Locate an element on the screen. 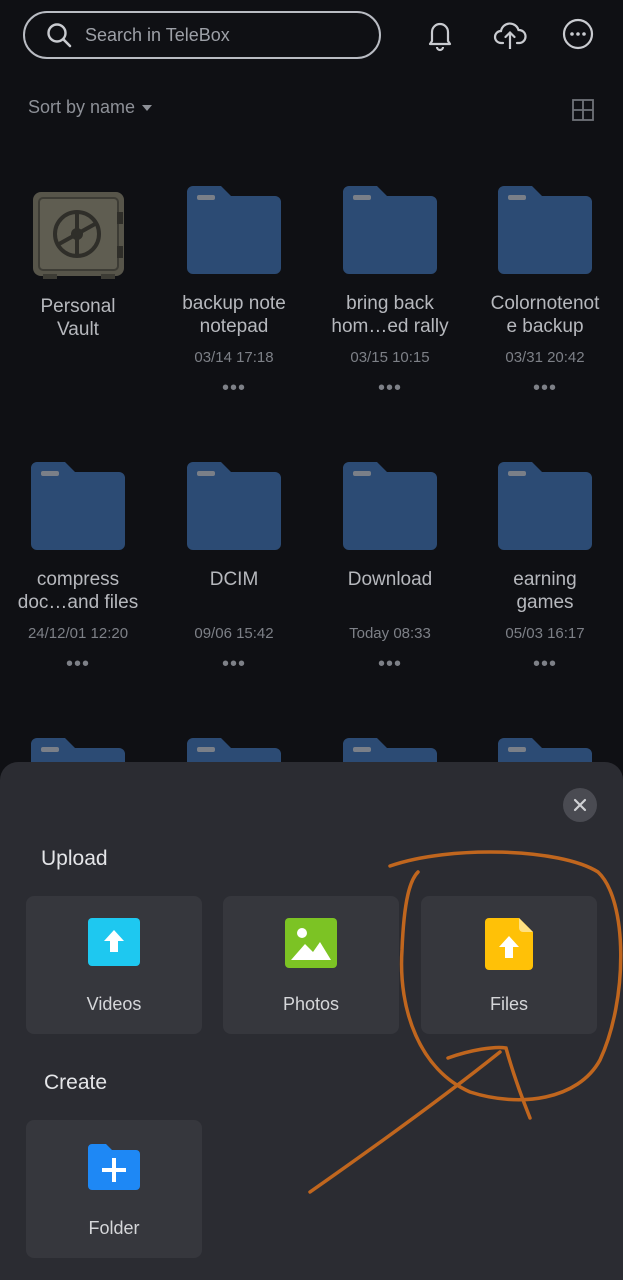  grid-view-icon is located at coordinates (583, 110).